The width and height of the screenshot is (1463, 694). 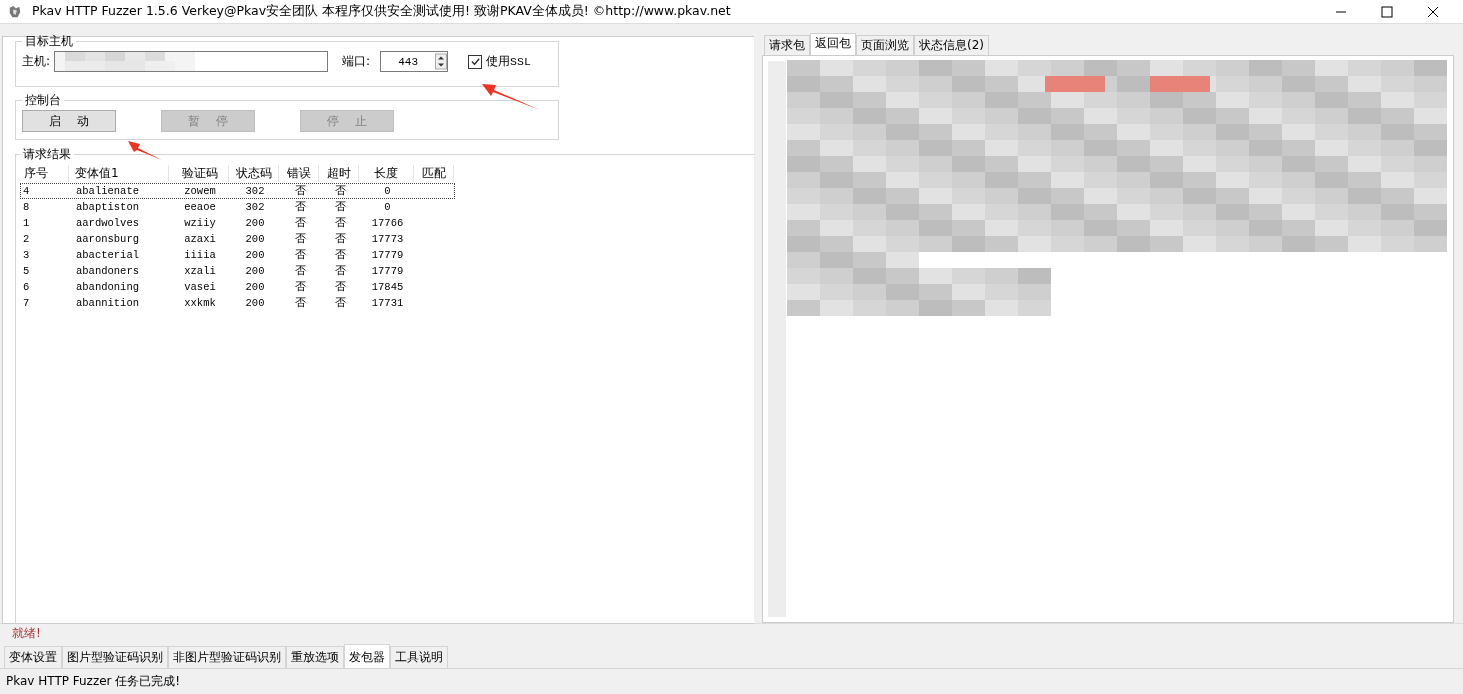 I want to click on table-cell-text: abandoning, so click(x=107, y=287).